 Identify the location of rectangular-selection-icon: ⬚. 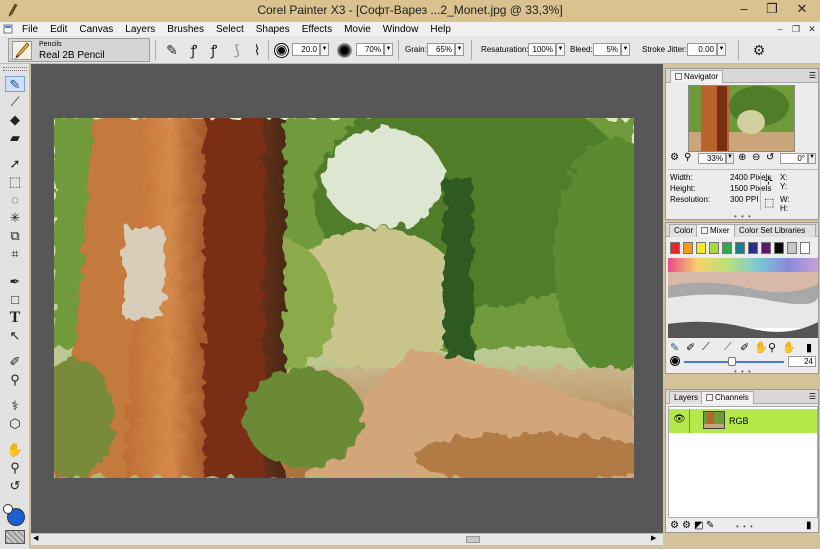
(15, 182).